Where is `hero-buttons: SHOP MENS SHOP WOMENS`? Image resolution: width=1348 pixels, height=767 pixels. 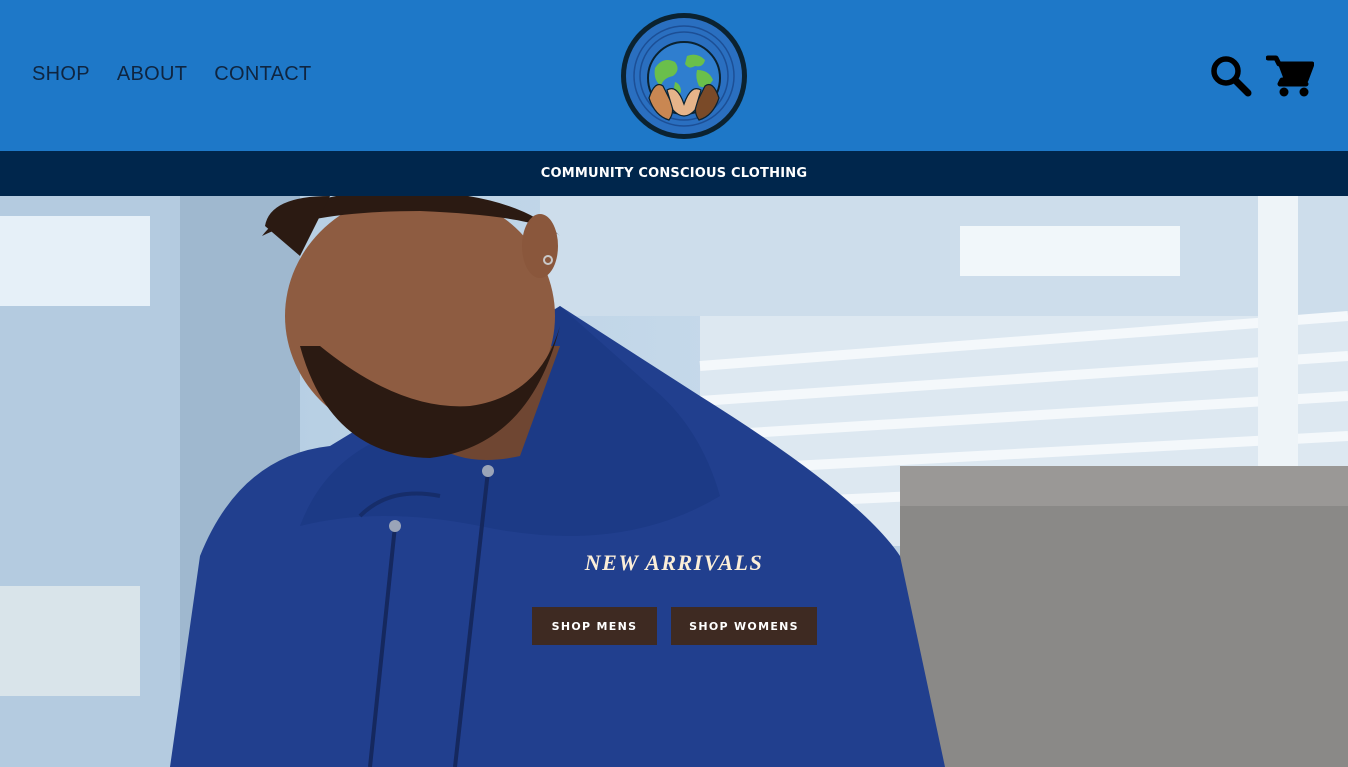 hero-buttons: SHOP MENS SHOP WOMENS is located at coordinates (674, 626).